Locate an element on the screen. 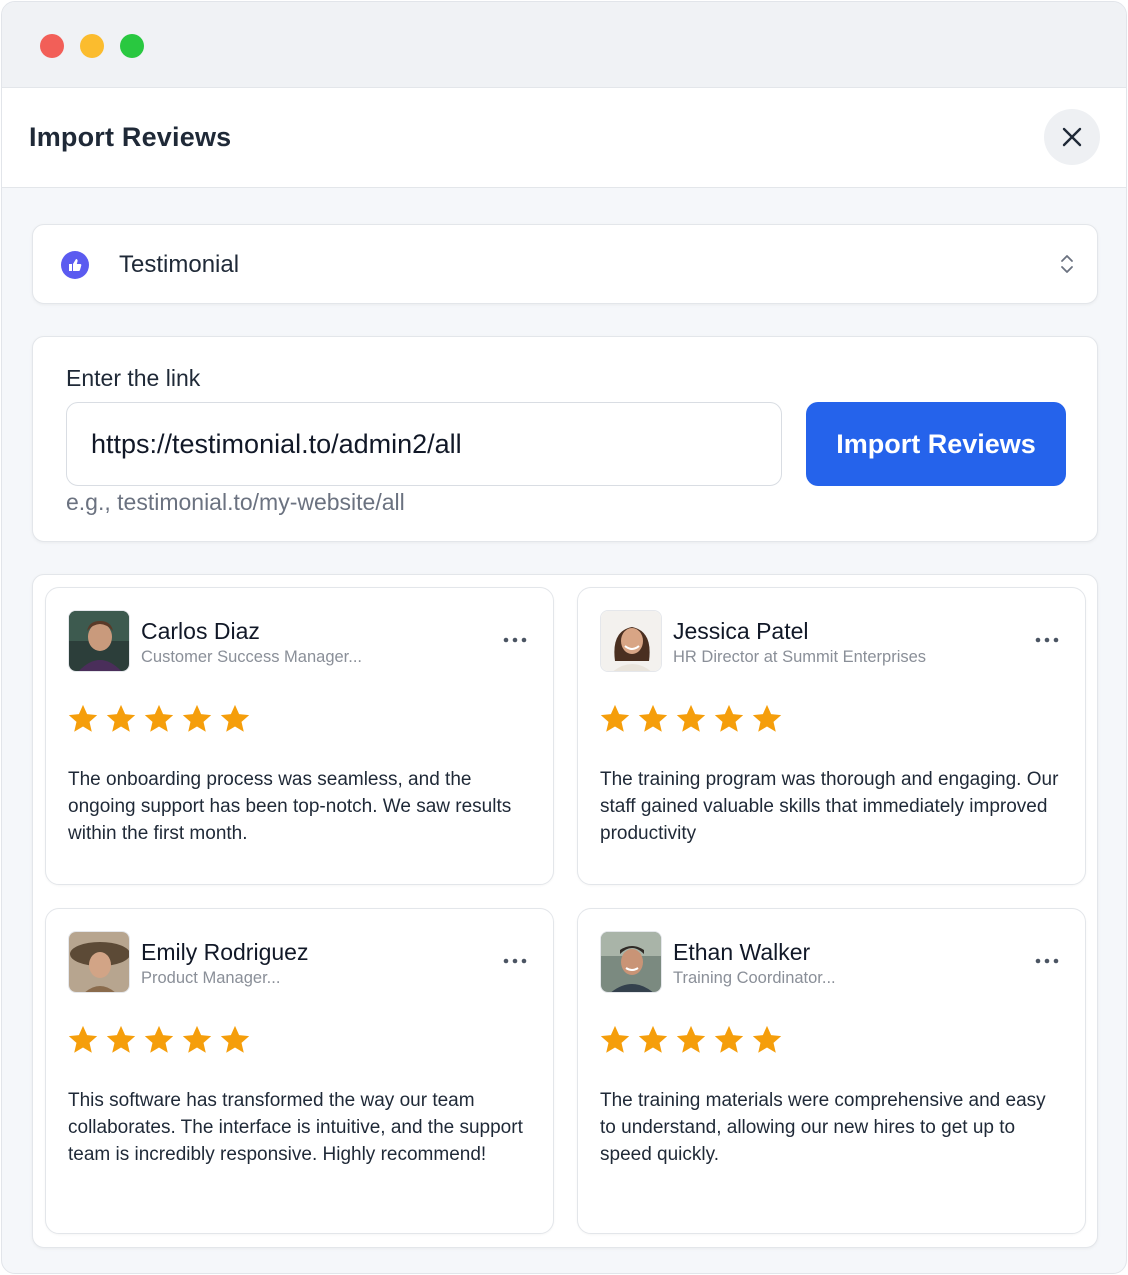 The image size is (1128, 1275). reviewer-name: Ethan Walker is located at coordinates (742, 952).